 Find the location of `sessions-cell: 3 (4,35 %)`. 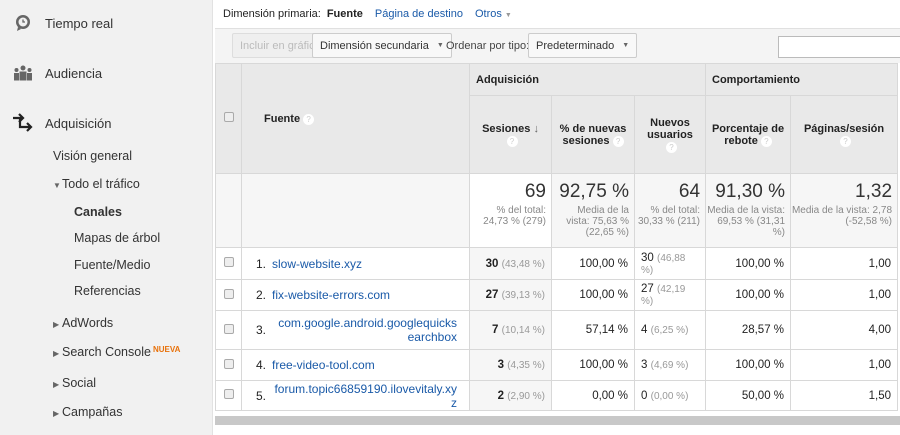

sessions-cell: 3 (4,35 %) is located at coordinates (510, 365).